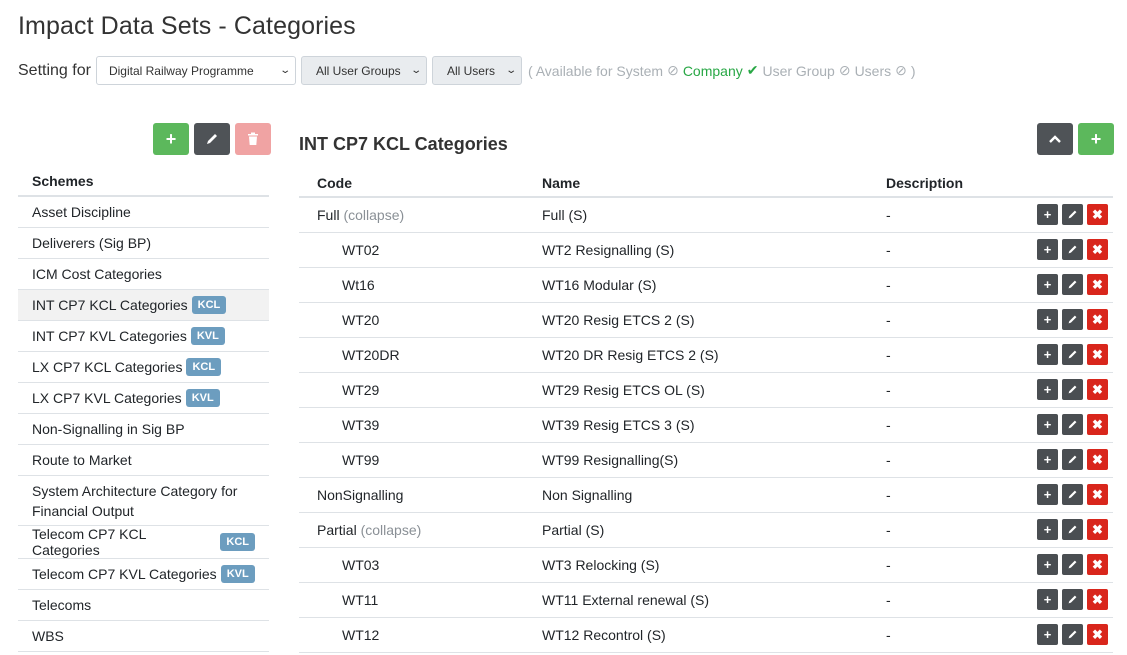 The image size is (1127, 655). I want to click on scheme-item-label: Deliverers (Sig BP), so click(92, 243).